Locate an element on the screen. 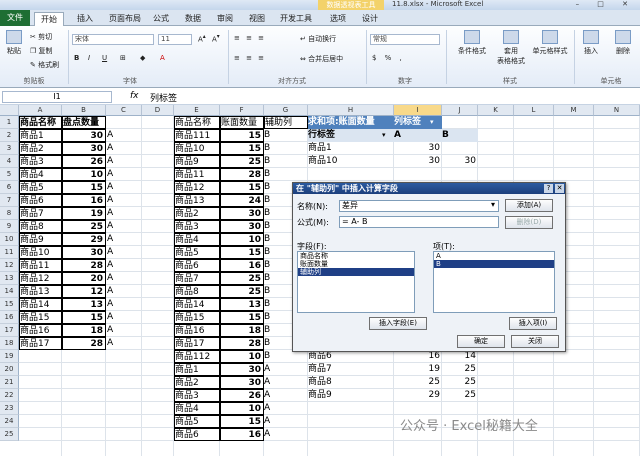 Image resolution: width=640 pixels, height=456 pixels. shrink-font-icon: A▾ is located at coordinates (216, 38).